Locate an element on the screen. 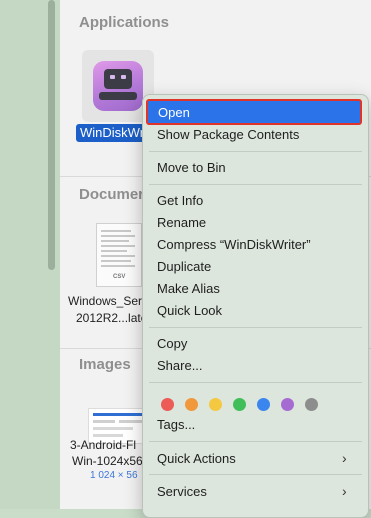  menu-item-quick-actions: Quick Actions is located at coordinates (196, 459).